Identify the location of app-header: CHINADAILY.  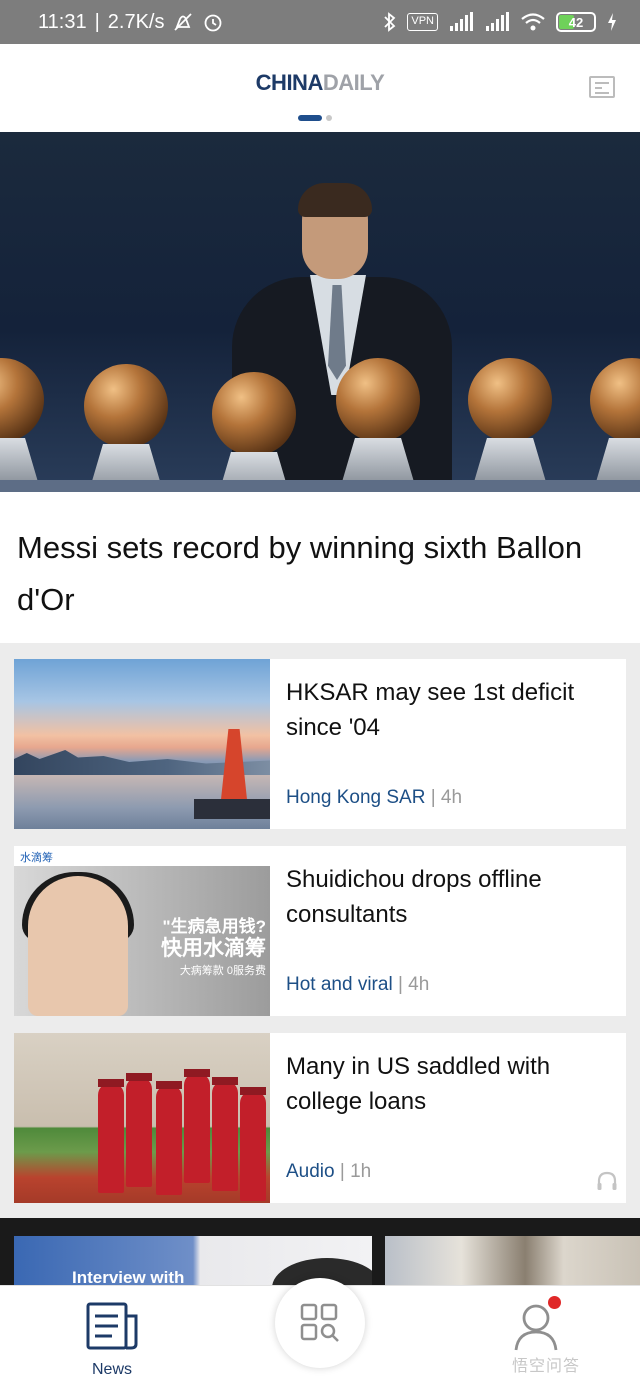
(320, 88).